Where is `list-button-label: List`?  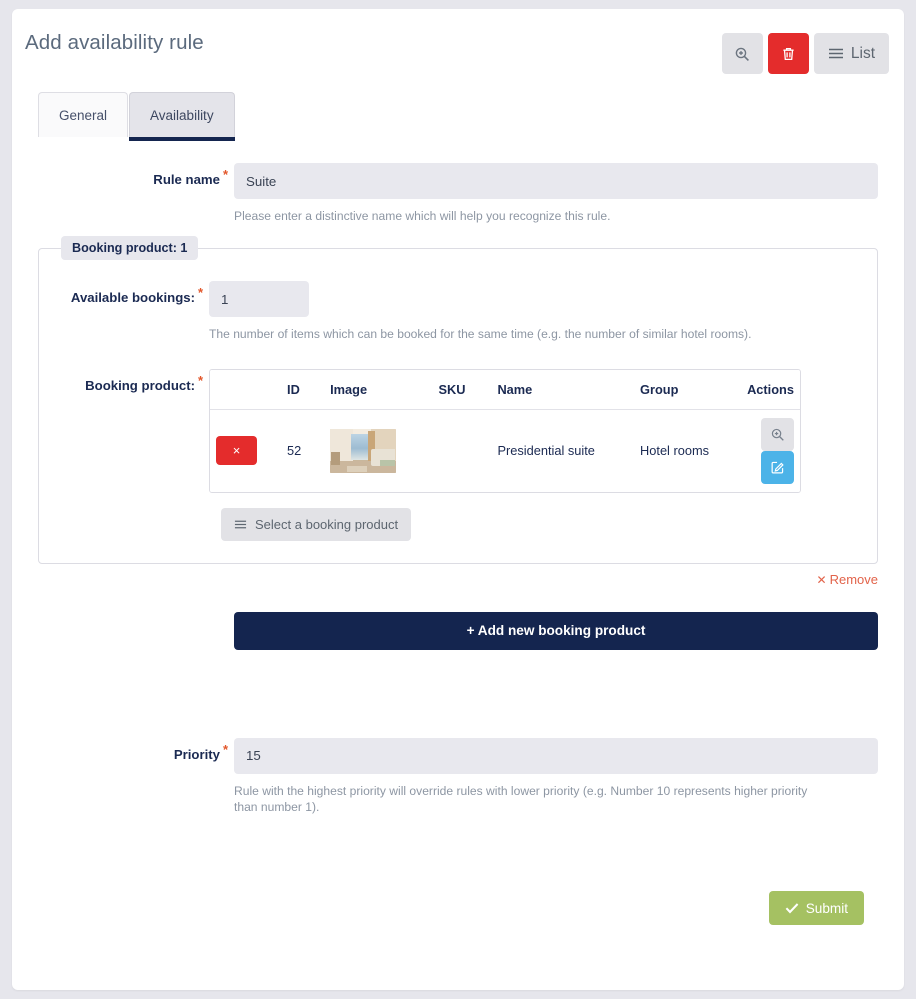
list-button-label: List is located at coordinates (862, 53).